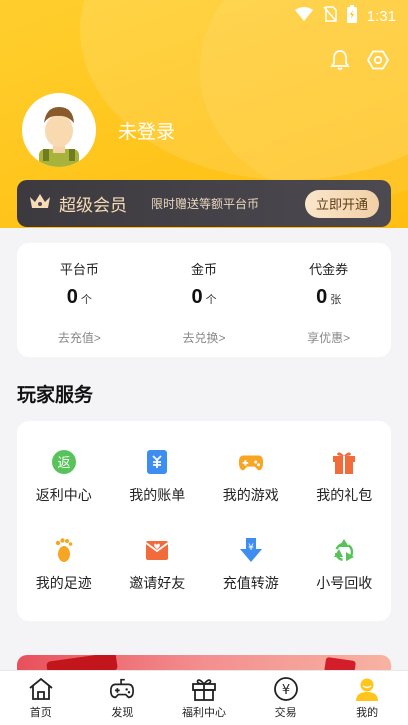  What do you see at coordinates (40, 203) in the screenshot?
I see `crown-icon` at bounding box center [40, 203].